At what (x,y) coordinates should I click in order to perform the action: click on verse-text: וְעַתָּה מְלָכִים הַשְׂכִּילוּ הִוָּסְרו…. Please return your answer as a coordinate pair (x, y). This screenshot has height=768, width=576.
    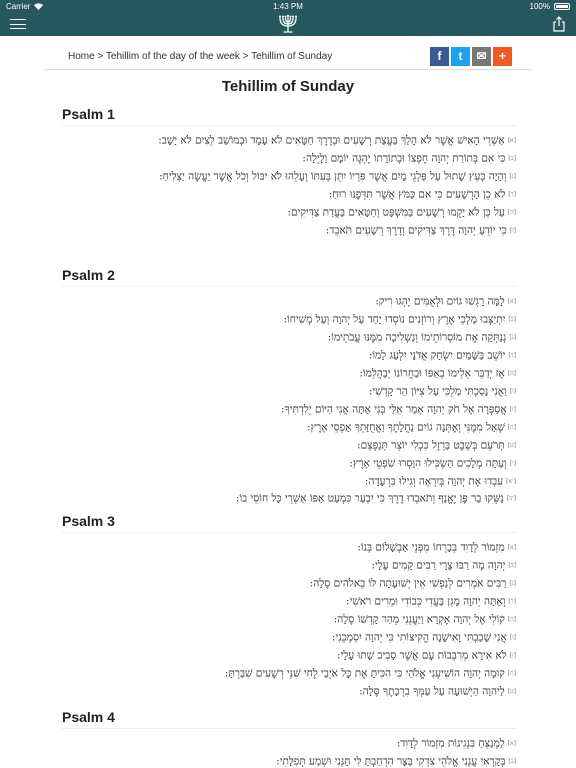
    Looking at the image, I should click on (428, 463).